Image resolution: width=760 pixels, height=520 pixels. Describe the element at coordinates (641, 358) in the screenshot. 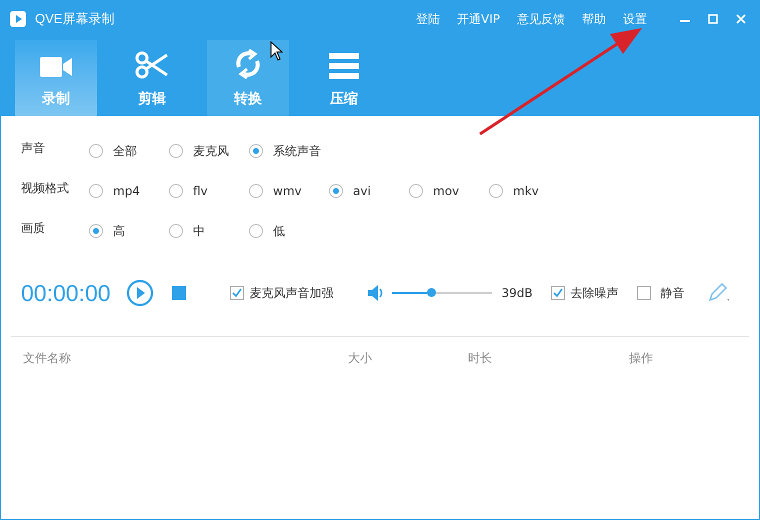

I see `column-header: 操作` at that location.